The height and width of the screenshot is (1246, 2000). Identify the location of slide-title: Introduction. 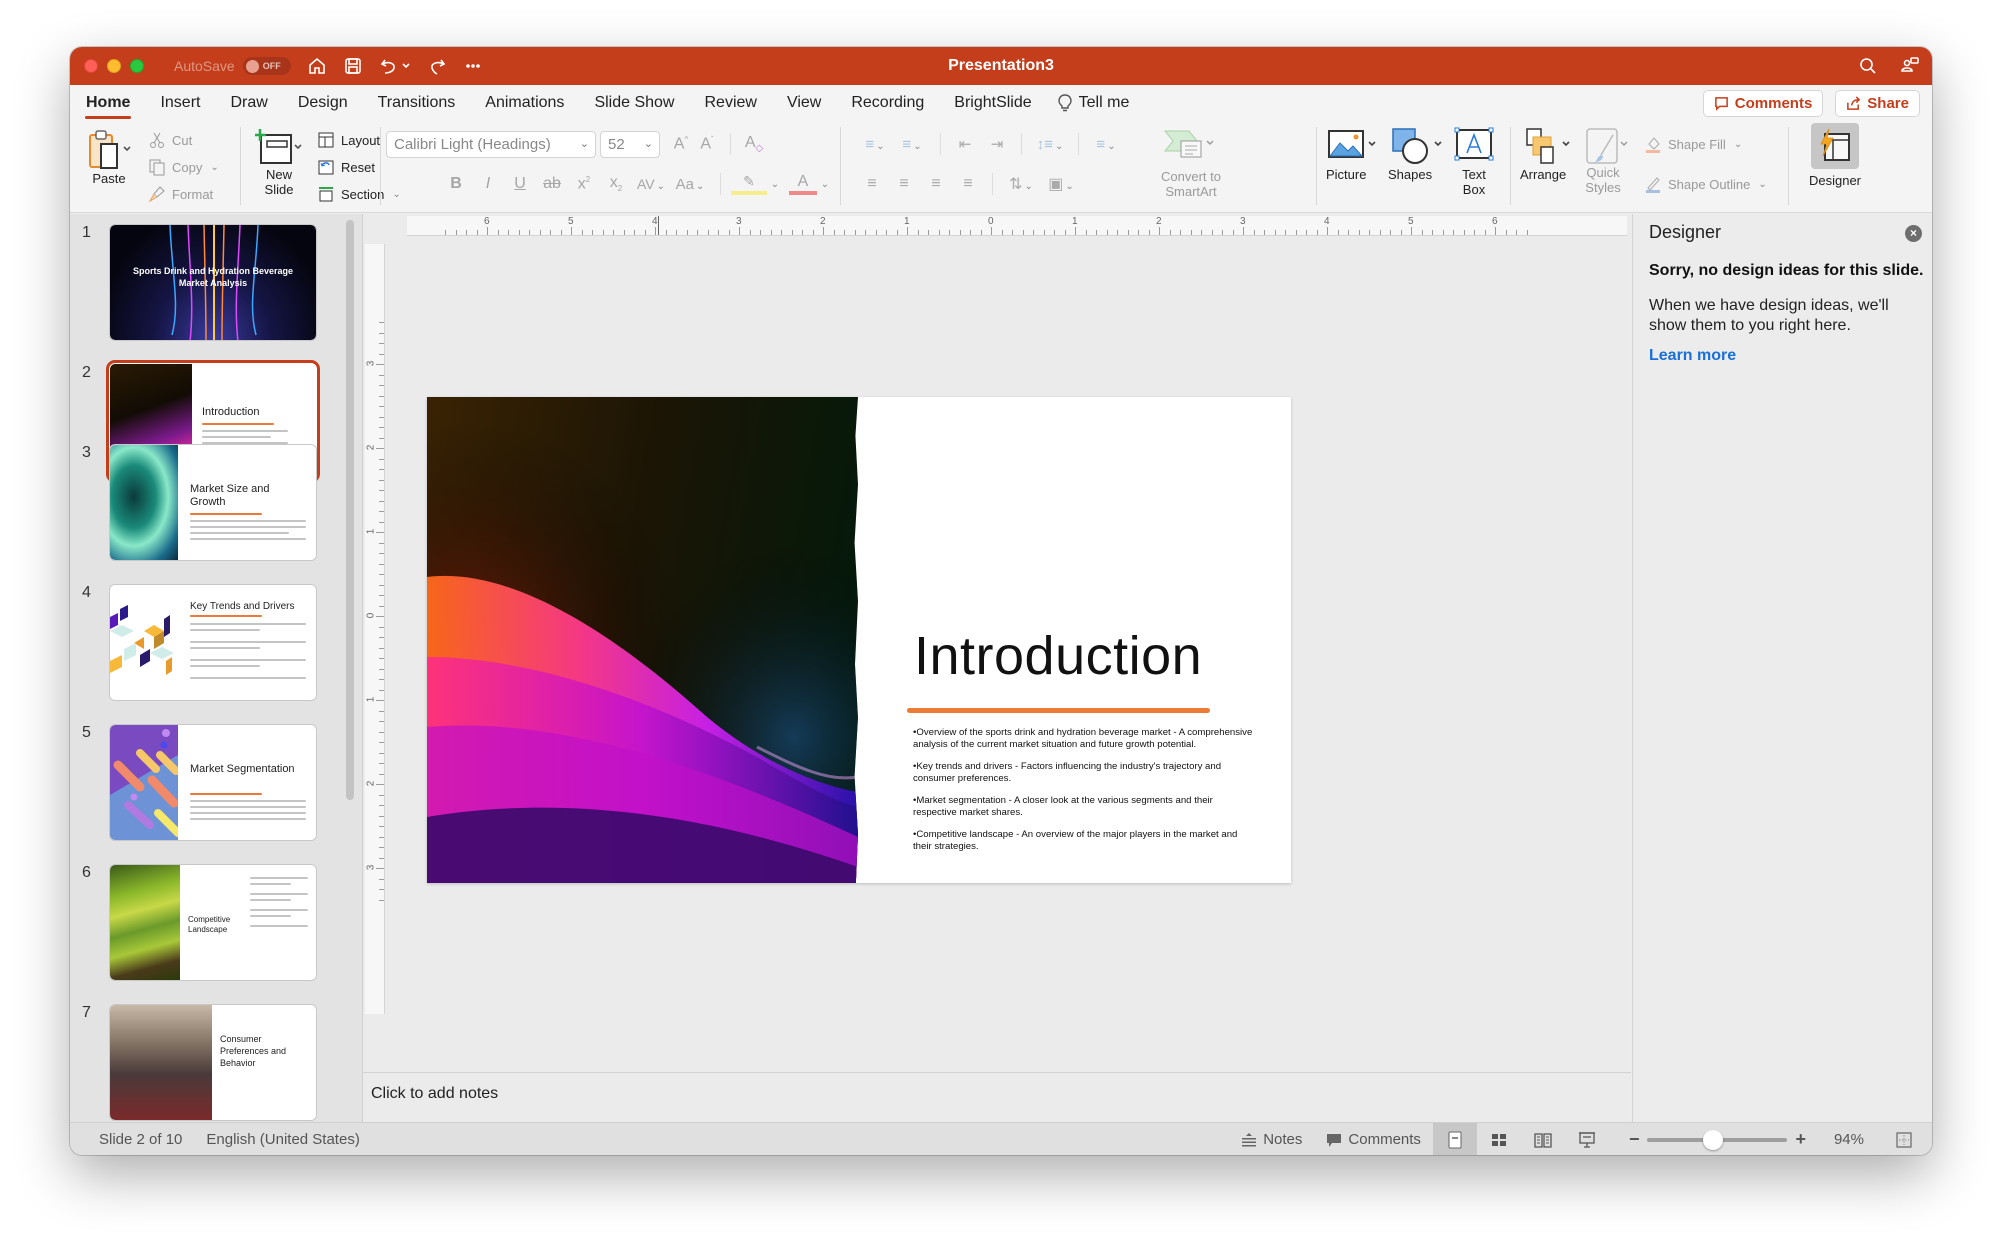
(1058, 656).